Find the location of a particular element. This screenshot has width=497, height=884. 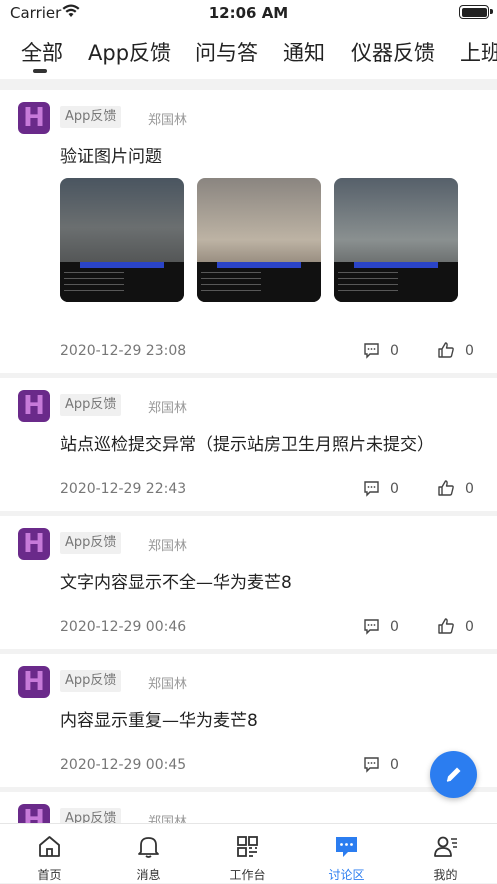

pencil-icon is located at coordinates (453, 774).